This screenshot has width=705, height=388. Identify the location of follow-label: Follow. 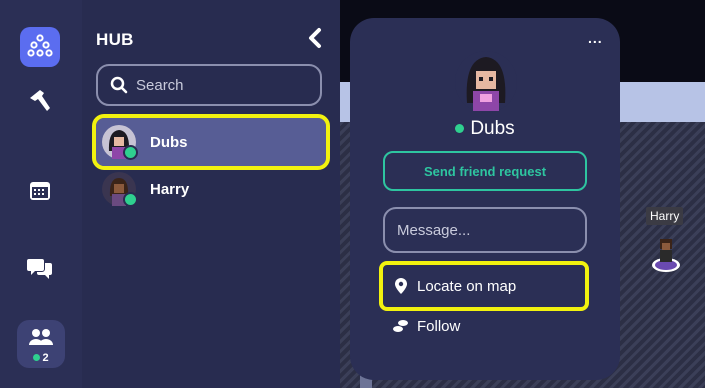
(439, 326).